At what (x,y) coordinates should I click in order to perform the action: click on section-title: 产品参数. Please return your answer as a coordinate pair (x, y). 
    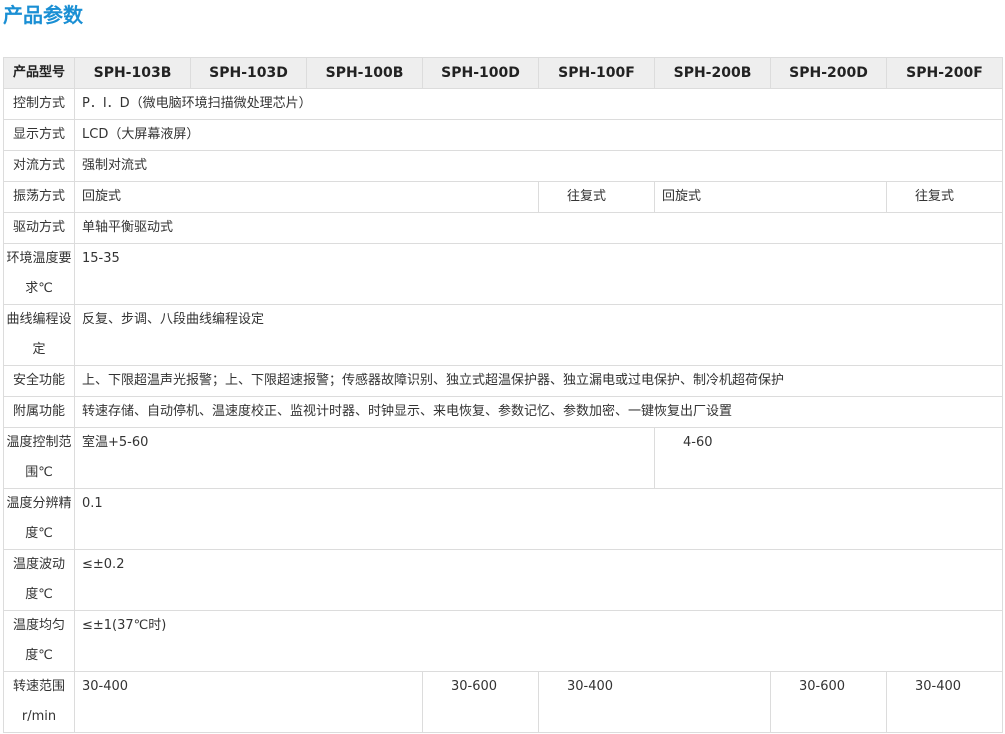
    Looking at the image, I should click on (43, 15).